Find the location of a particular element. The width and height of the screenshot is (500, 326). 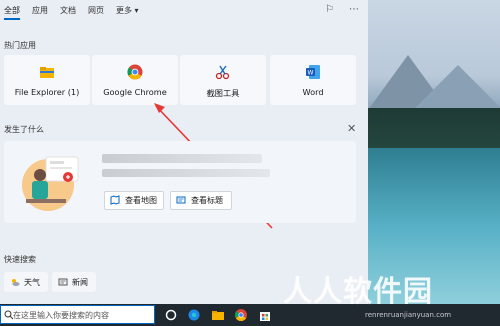

folder-icon is located at coordinates (47, 72).